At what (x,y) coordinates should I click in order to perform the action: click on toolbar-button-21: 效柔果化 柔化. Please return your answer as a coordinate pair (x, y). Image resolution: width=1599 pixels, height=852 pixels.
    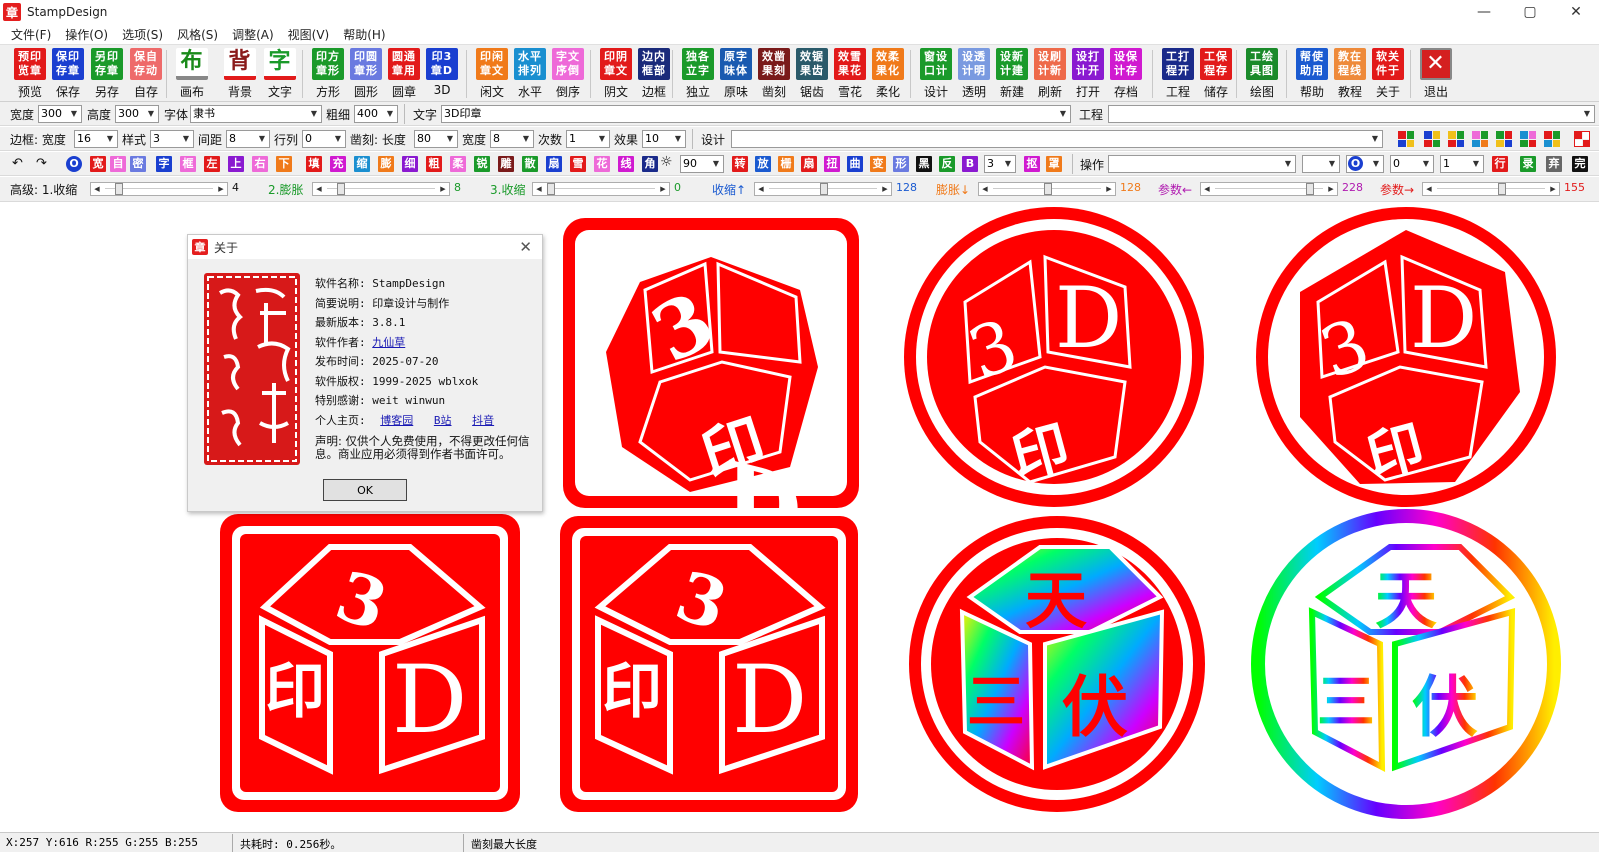
    Looking at the image, I should click on (888, 74).